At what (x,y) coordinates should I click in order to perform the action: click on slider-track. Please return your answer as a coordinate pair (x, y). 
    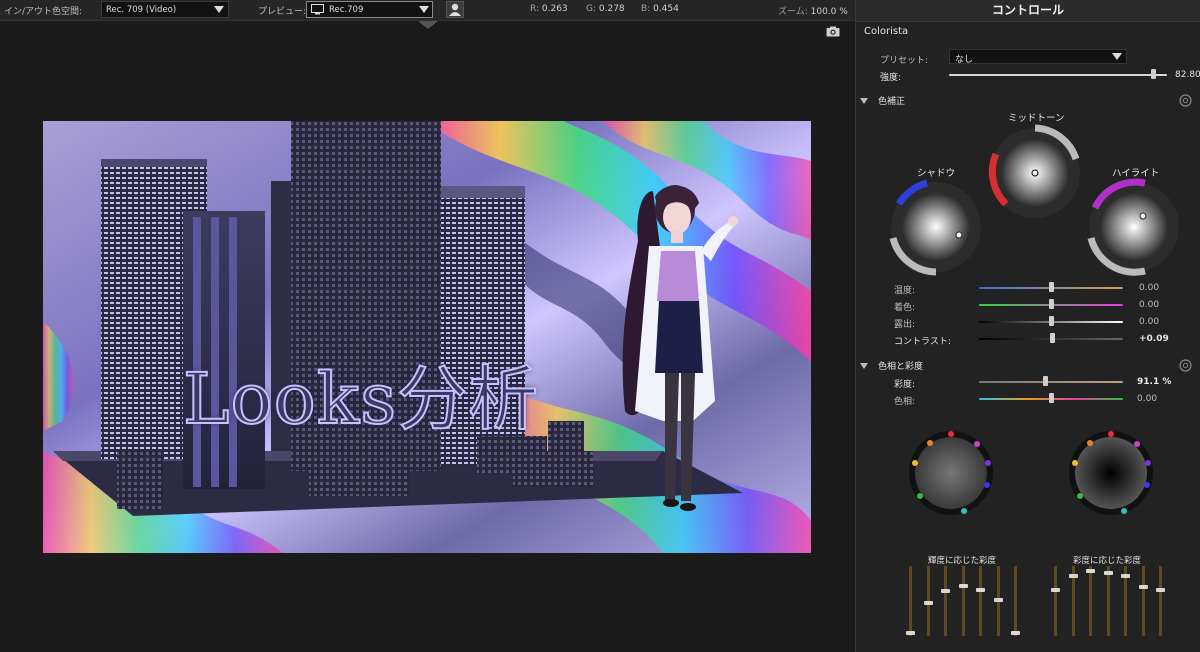
    Looking at the image, I should click on (1051, 382).